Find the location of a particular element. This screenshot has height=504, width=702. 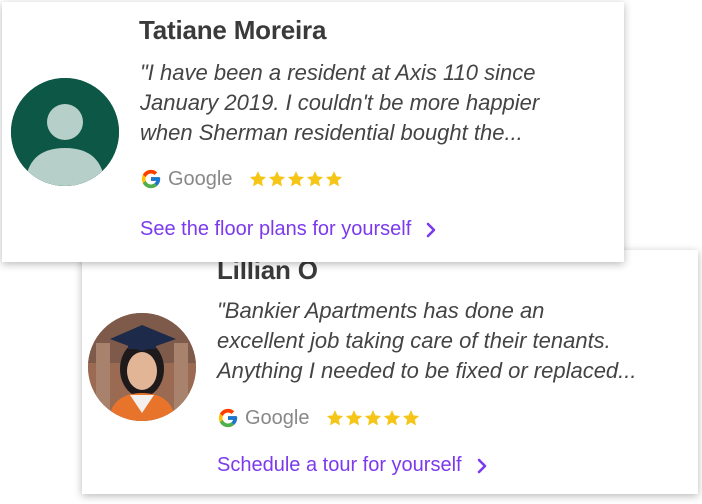

reviewer-name: Tatiane Moreira is located at coordinates (233, 30).